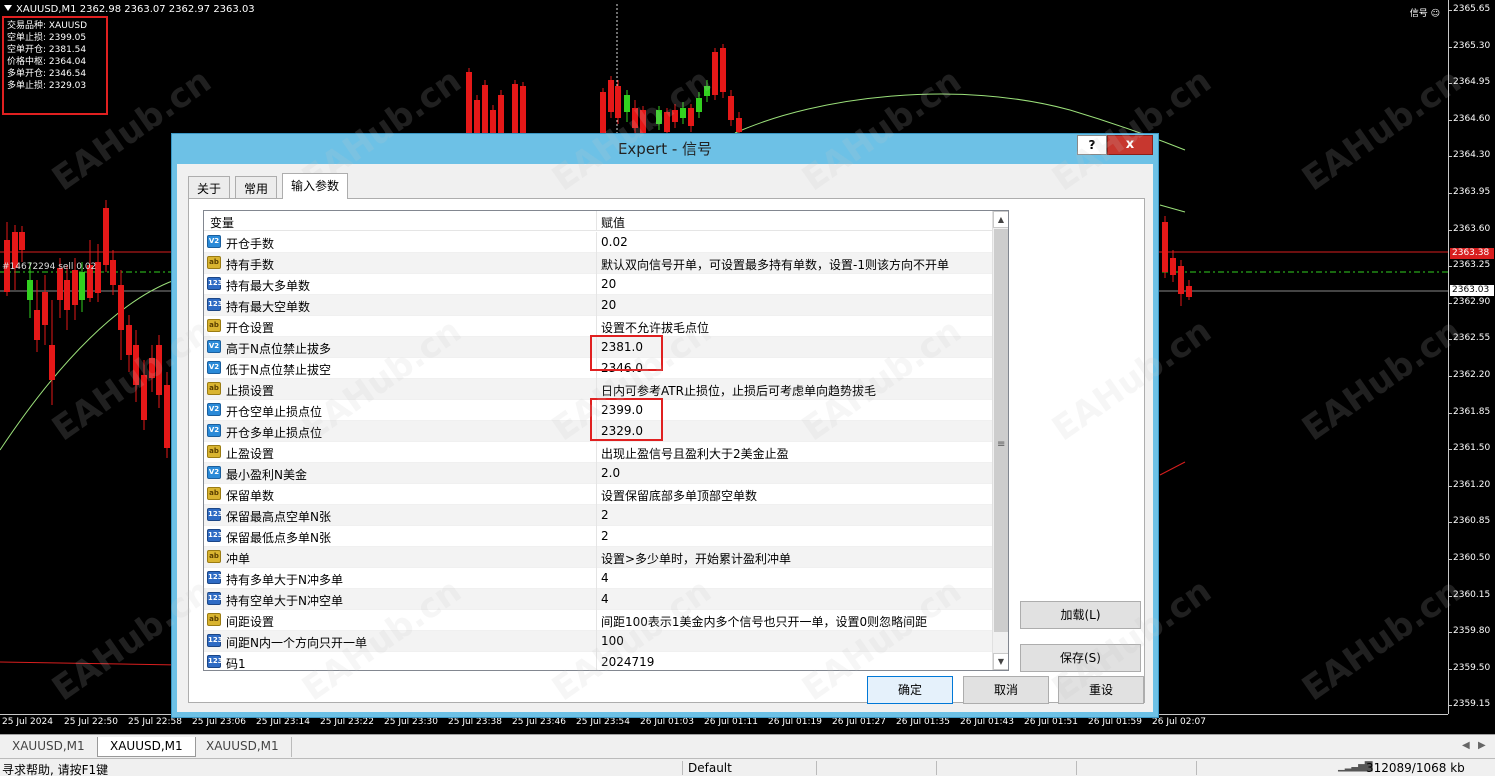 The image size is (1495, 776). I want to click on string-type-icon: ab, so click(214, 556).